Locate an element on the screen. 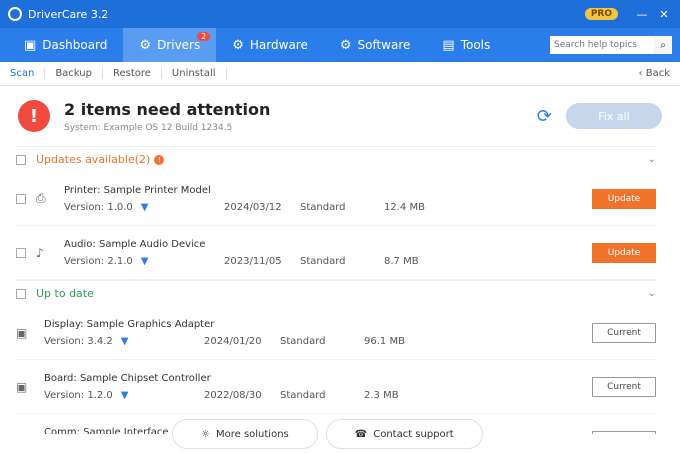 The width and height of the screenshot is (680, 453). app-logo-icon is located at coordinates (15, 14).